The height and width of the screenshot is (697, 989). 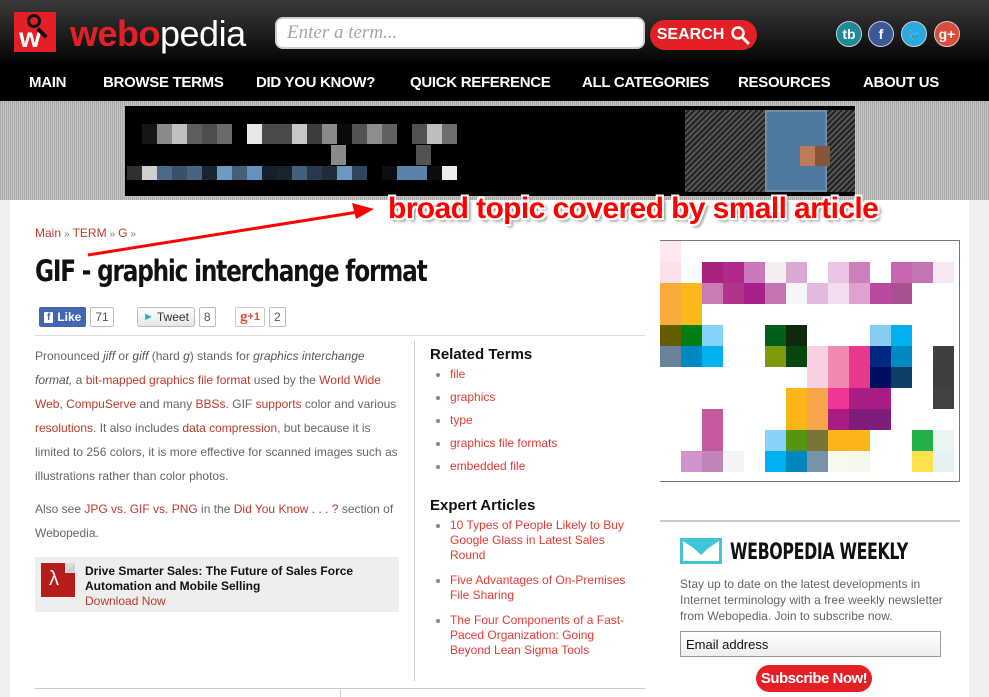 What do you see at coordinates (230, 230) in the screenshot?
I see `annotation-arrow` at bounding box center [230, 230].